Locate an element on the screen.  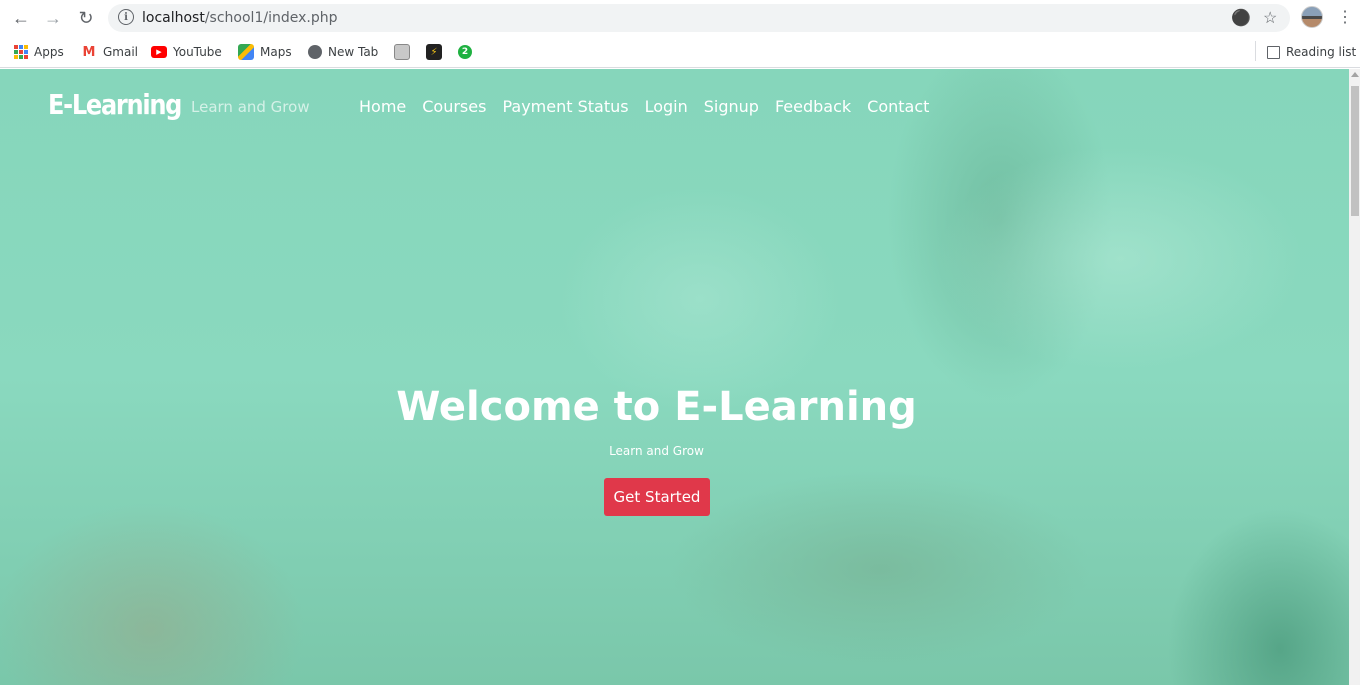
back-icon: ← is located at coordinates (21, 18).